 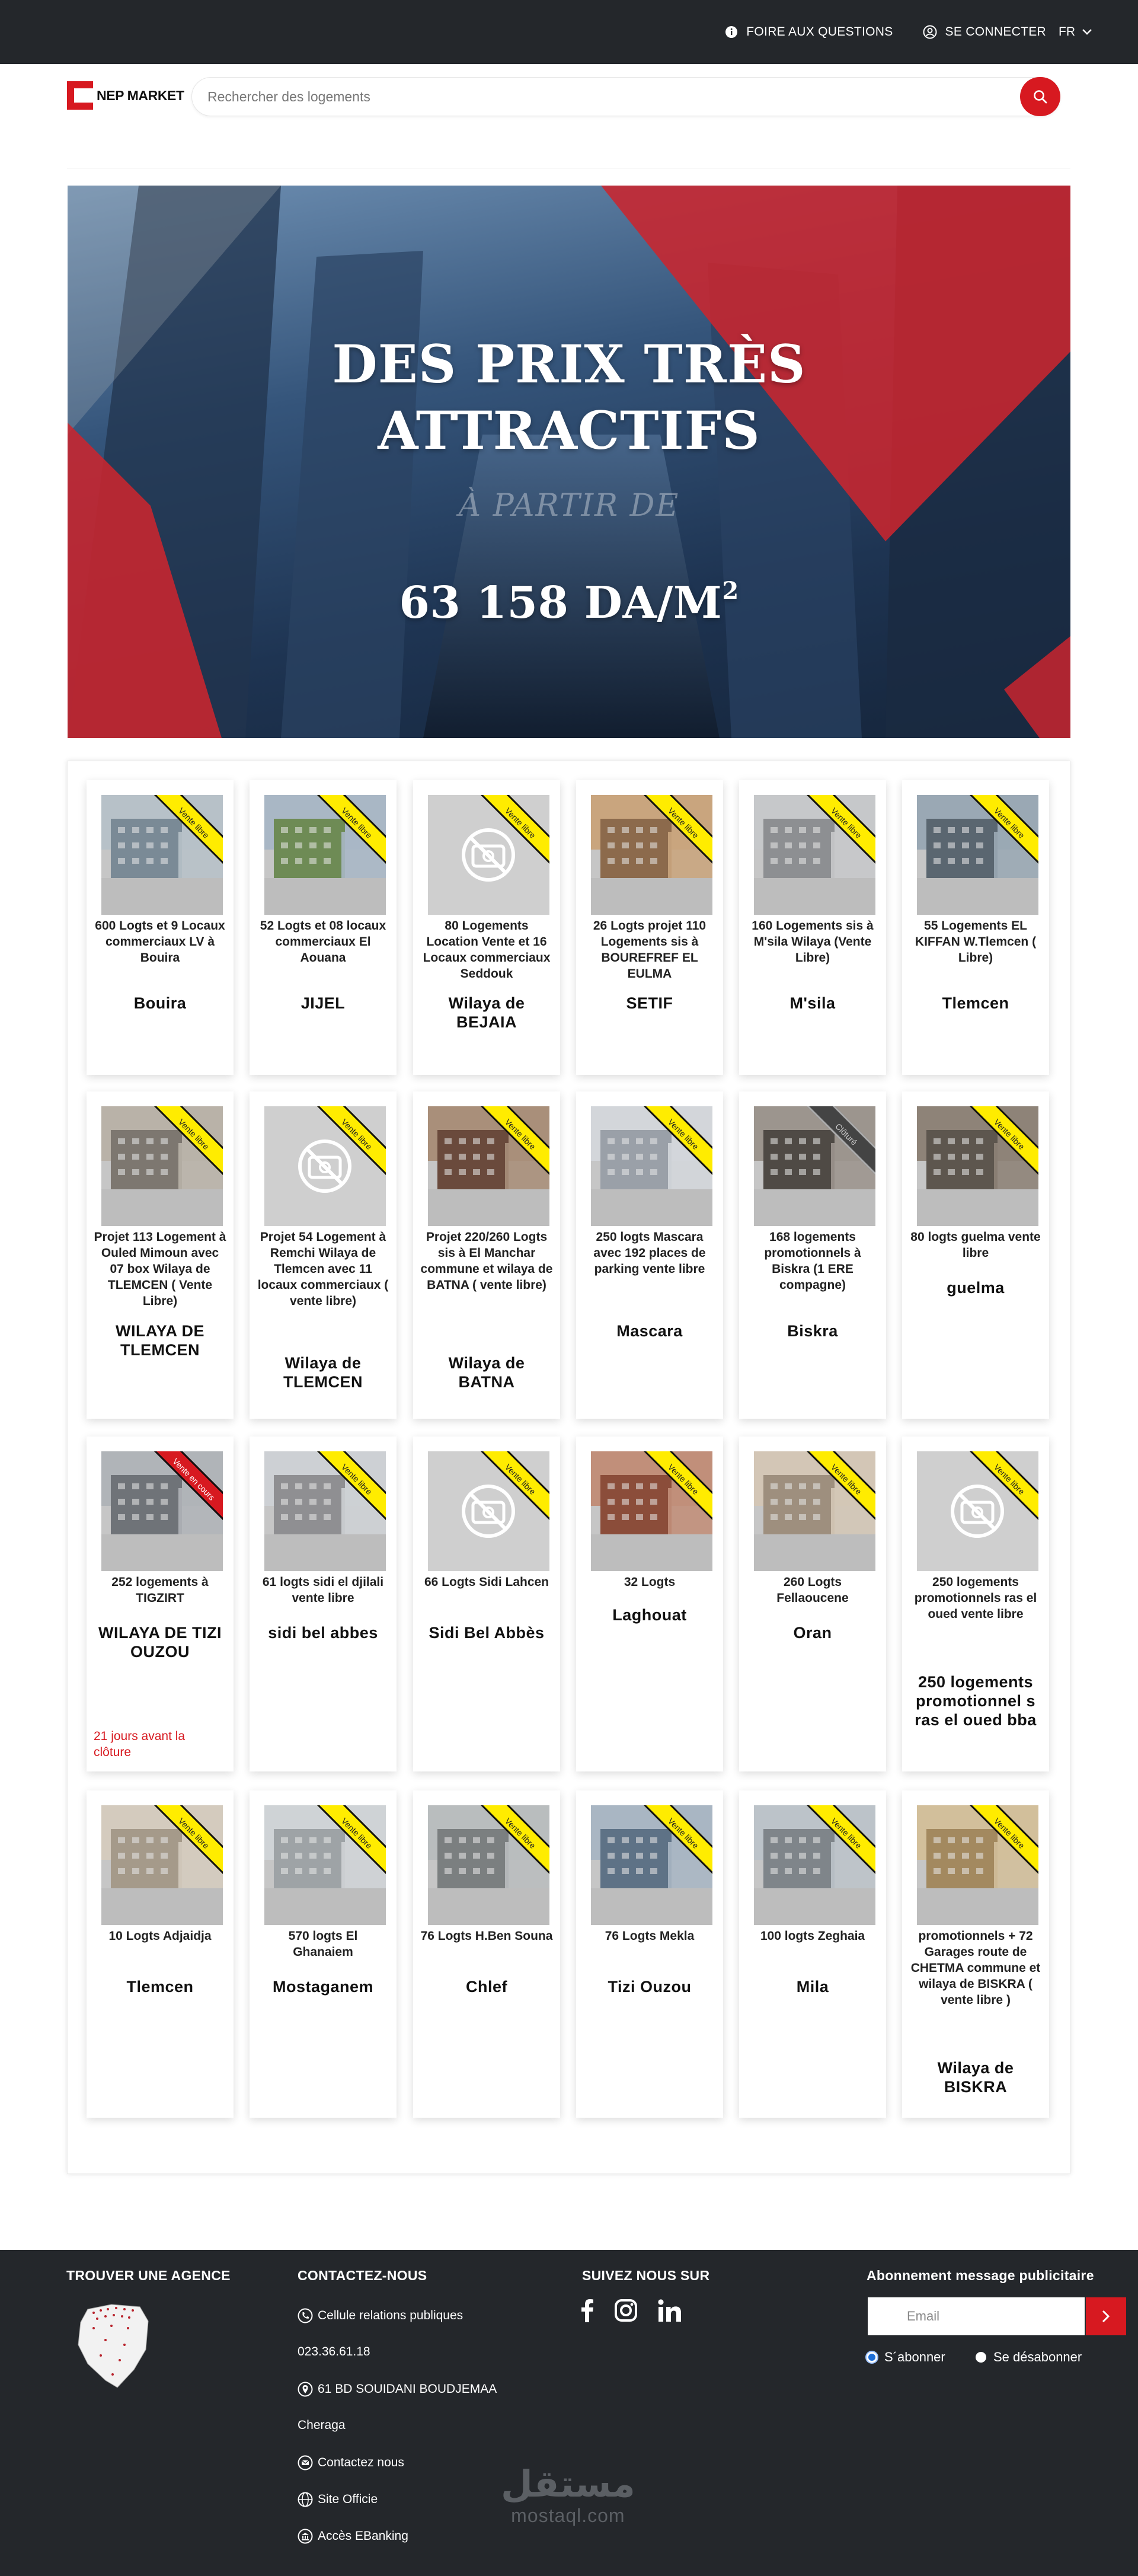 I want to click on listing-card: Vente libre 10 Logts Adjaidja Tlemcen, so click(x=160, y=1954).